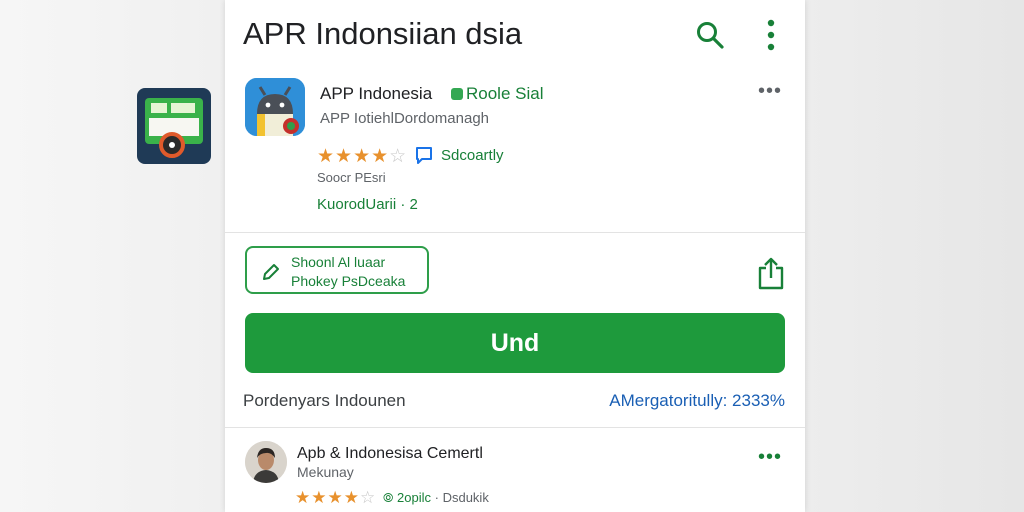 The image size is (1024, 512). Describe the element at coordinates (172, 145) in the screenshot. I see `camera-lens-icon` at that location.